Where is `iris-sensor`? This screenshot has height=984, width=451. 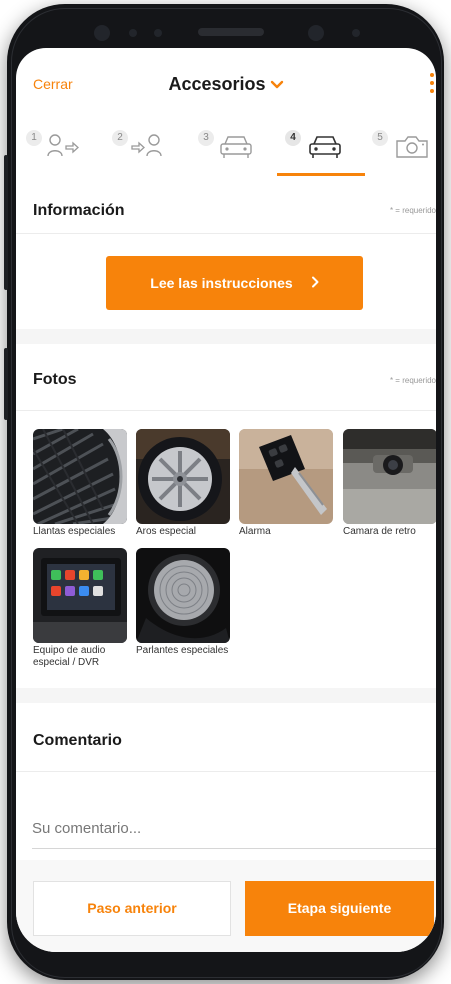 iris-sensor is located at coordinates (316, 33).